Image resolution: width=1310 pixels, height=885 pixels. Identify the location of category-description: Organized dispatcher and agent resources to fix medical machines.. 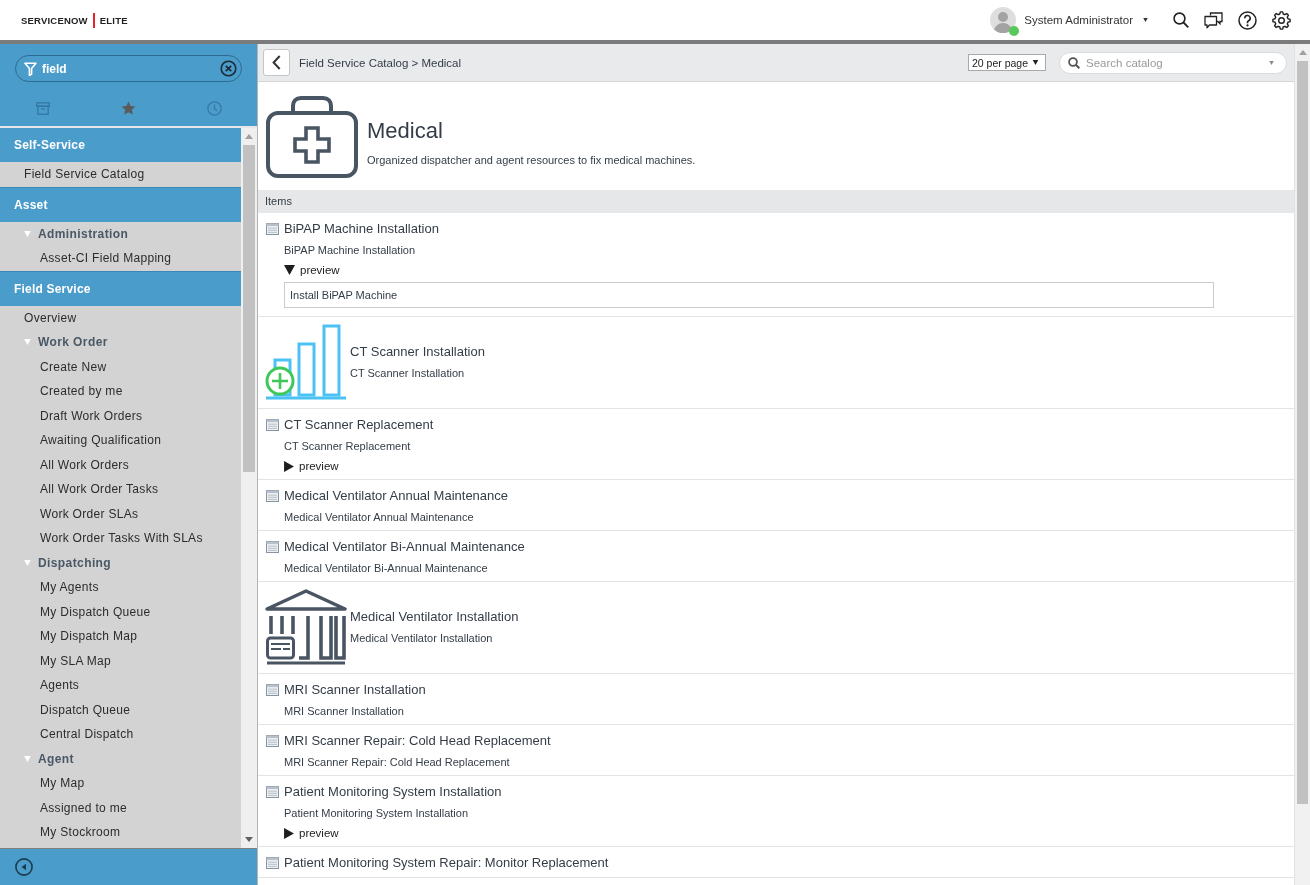
(531, 160).